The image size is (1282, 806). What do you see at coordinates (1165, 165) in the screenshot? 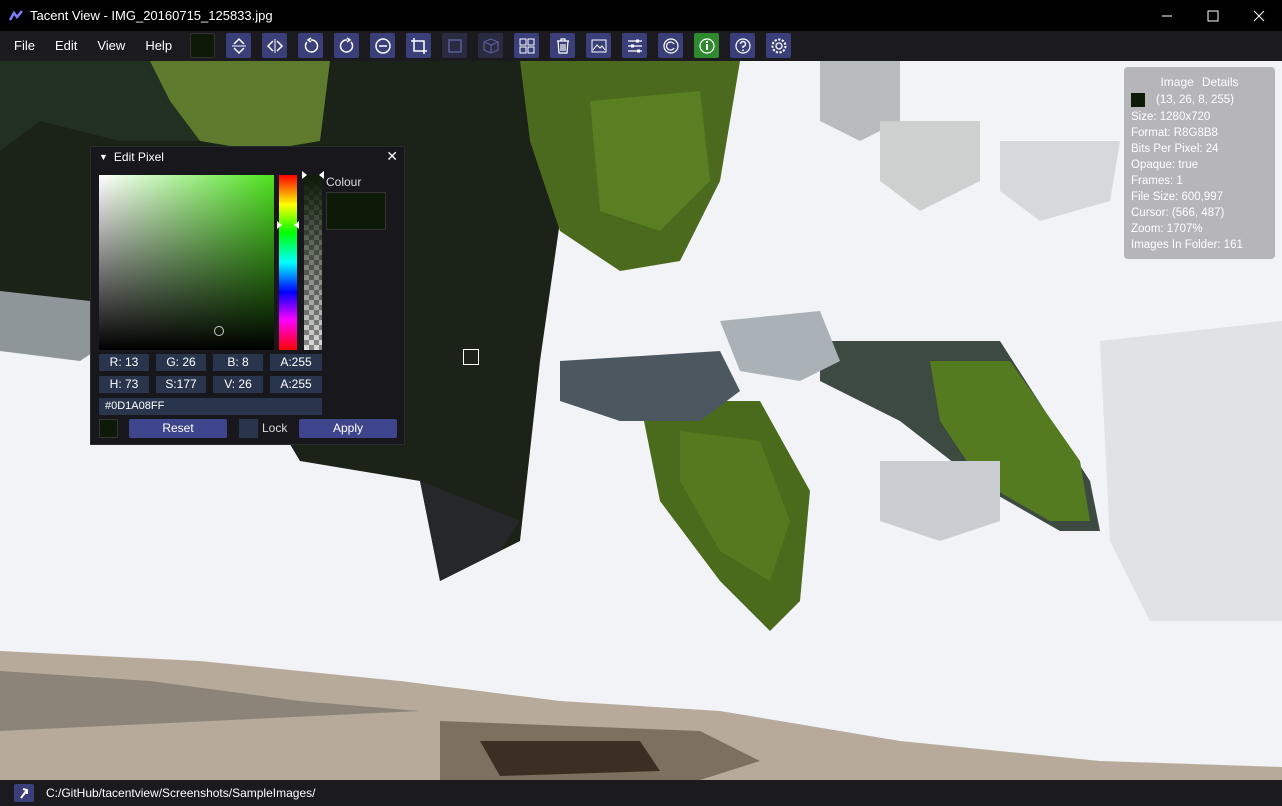
I see `opaque: Opaque: true` at bounding box center [1165, 165].